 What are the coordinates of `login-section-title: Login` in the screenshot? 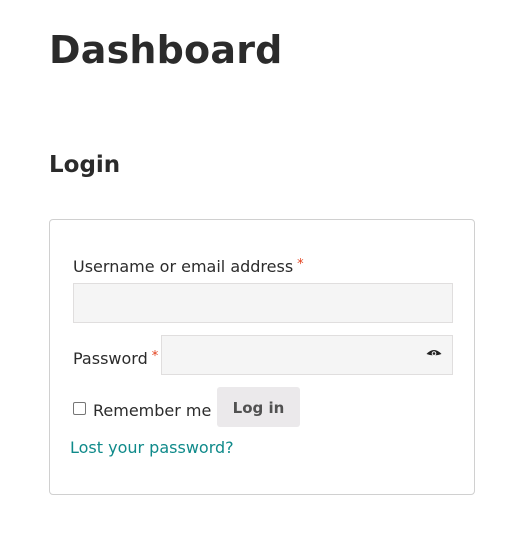 It's located at (85, 165).